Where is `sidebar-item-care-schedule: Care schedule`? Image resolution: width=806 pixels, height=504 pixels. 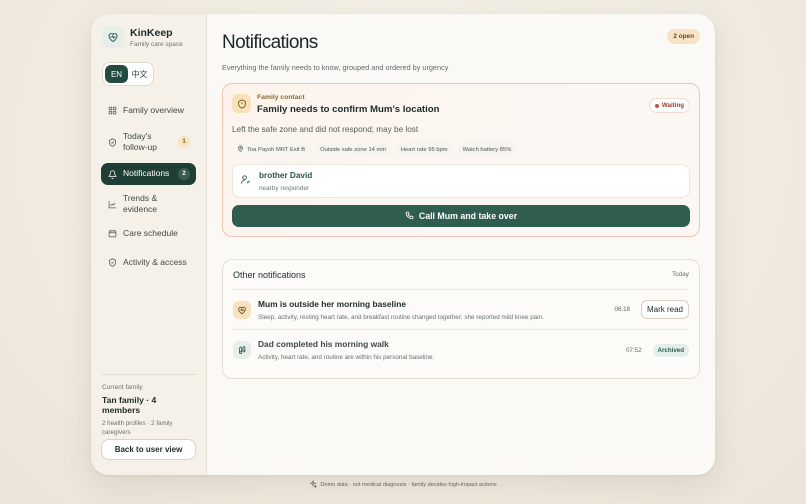 sidebar-item-care-schedule: Care schedule is located at coordinates (148, 233).